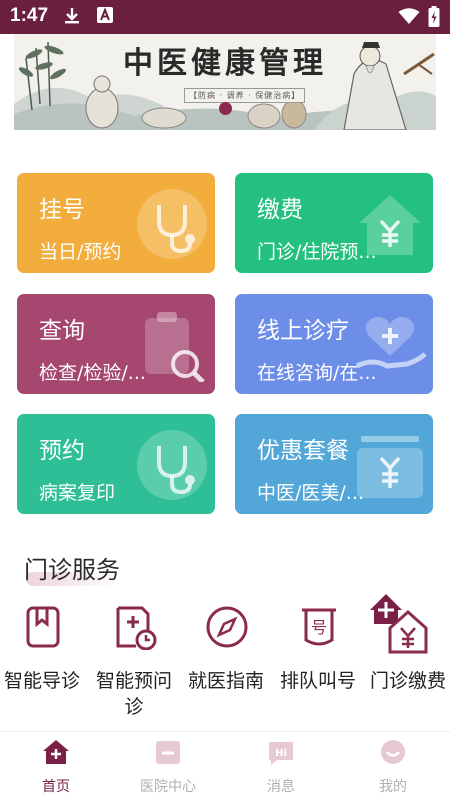 The width and height of the screenshot is (450, 797). What do you see at coordinates (434, 16) in the screenshot?
I see `battery-icon` at bounding box center [434, 16].